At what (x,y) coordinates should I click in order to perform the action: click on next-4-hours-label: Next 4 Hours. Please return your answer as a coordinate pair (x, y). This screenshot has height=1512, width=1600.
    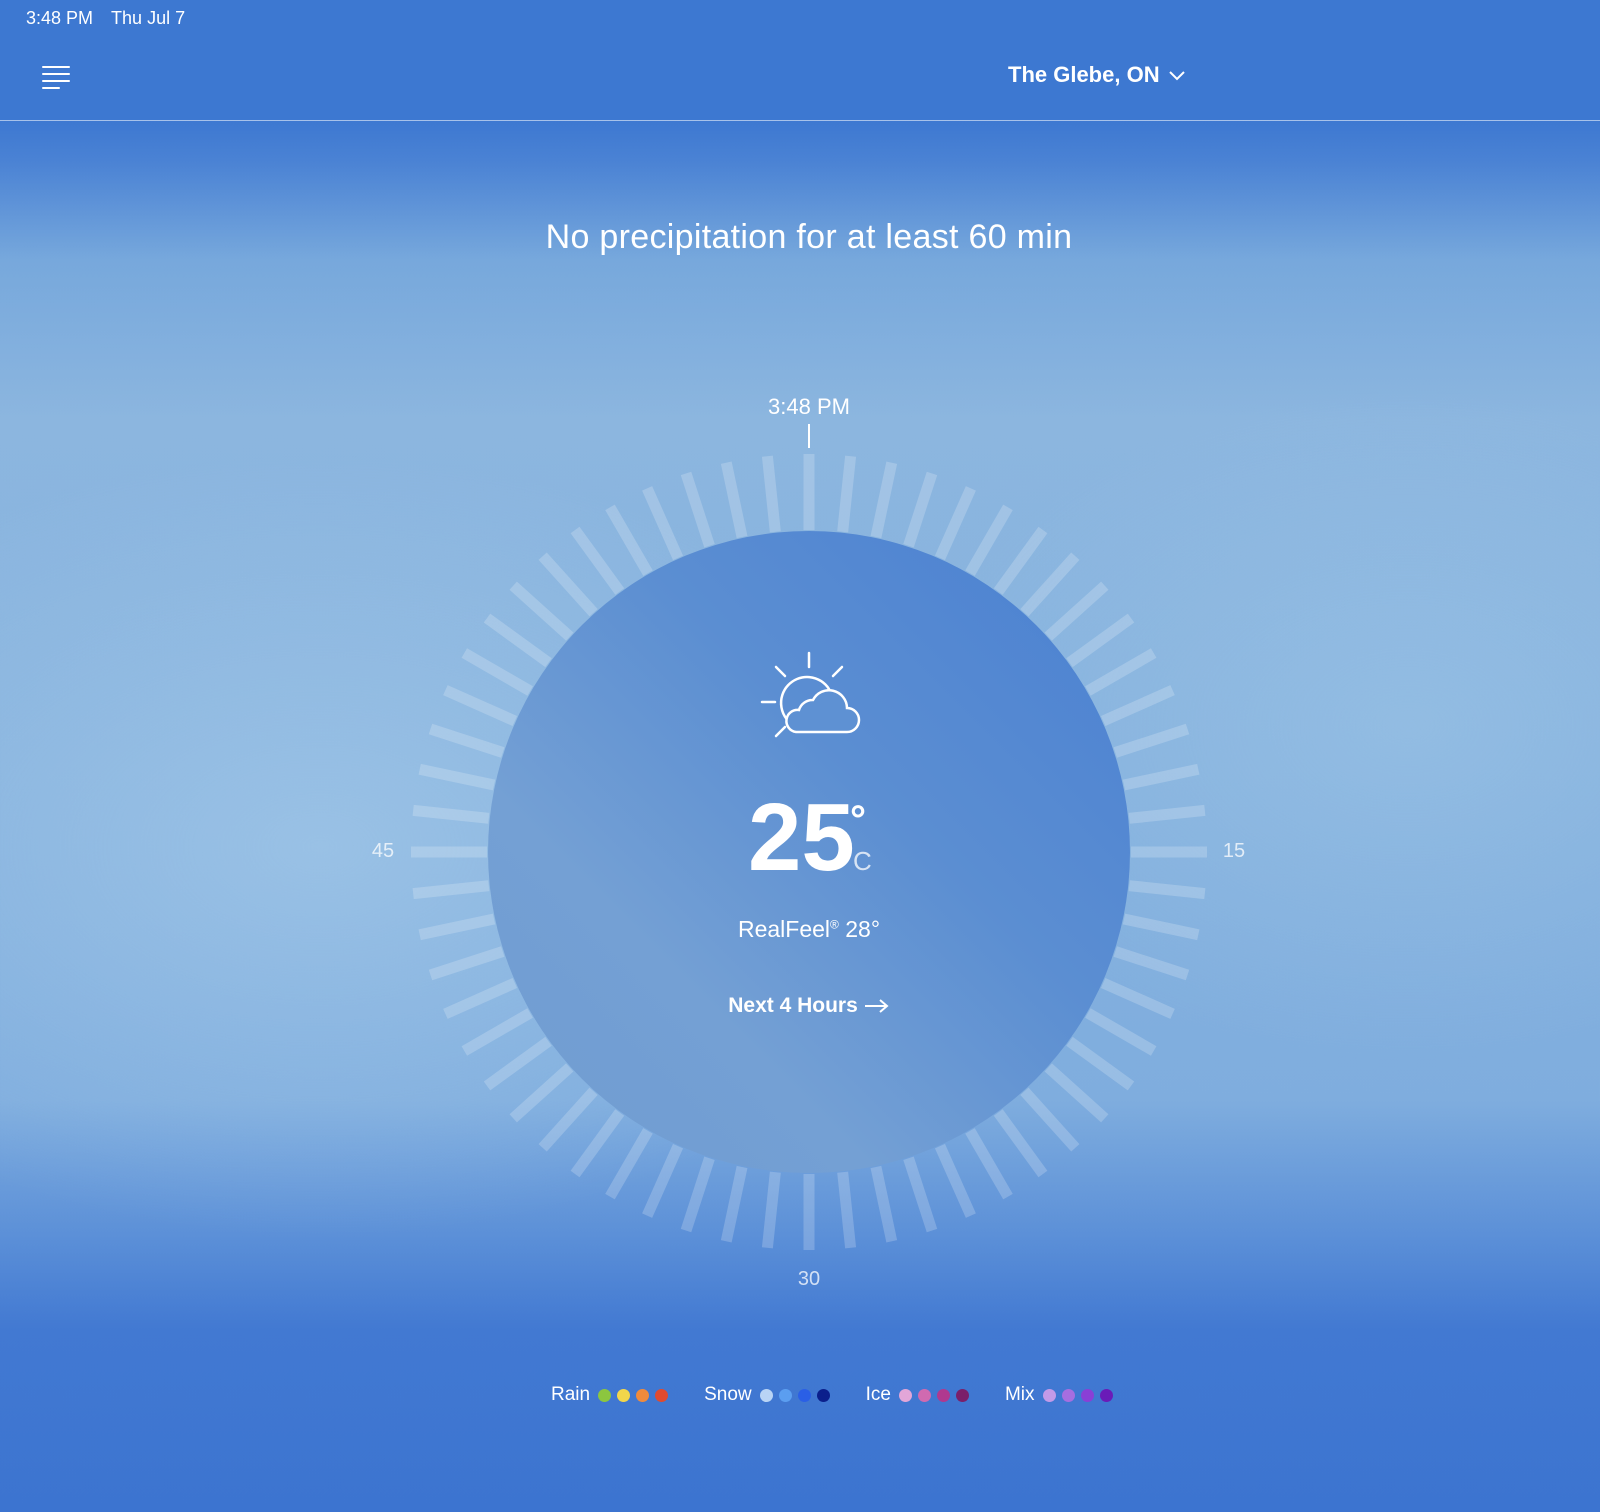
    Looking at the image, I should click on (793, 1005).